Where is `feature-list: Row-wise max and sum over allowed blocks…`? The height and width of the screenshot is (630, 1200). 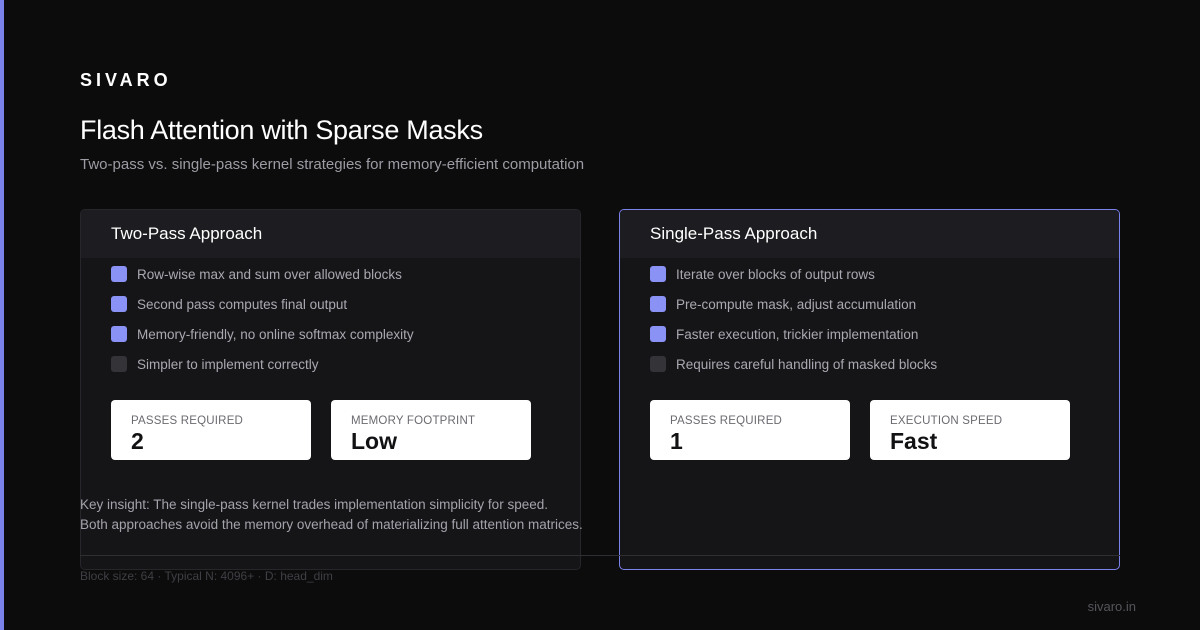
feature-list: Row-wise max and sum over allowed blocks… is located at coordinates (262, 319).